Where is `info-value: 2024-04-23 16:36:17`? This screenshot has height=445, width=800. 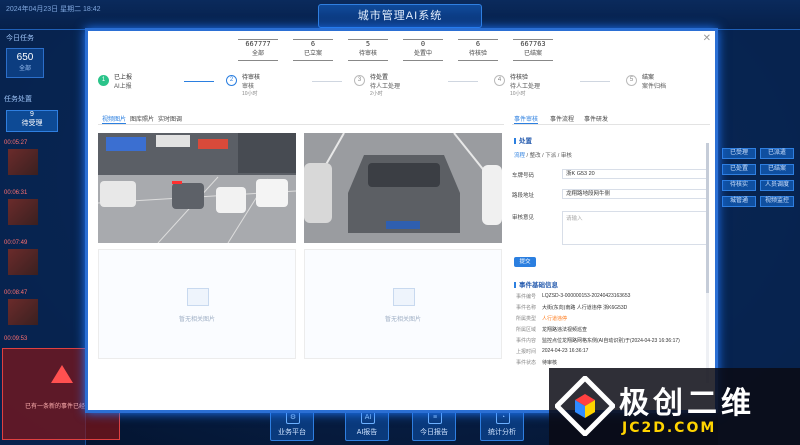 info-value: 2024-04-23 16:36:17 is located at coordinates (565, 351).